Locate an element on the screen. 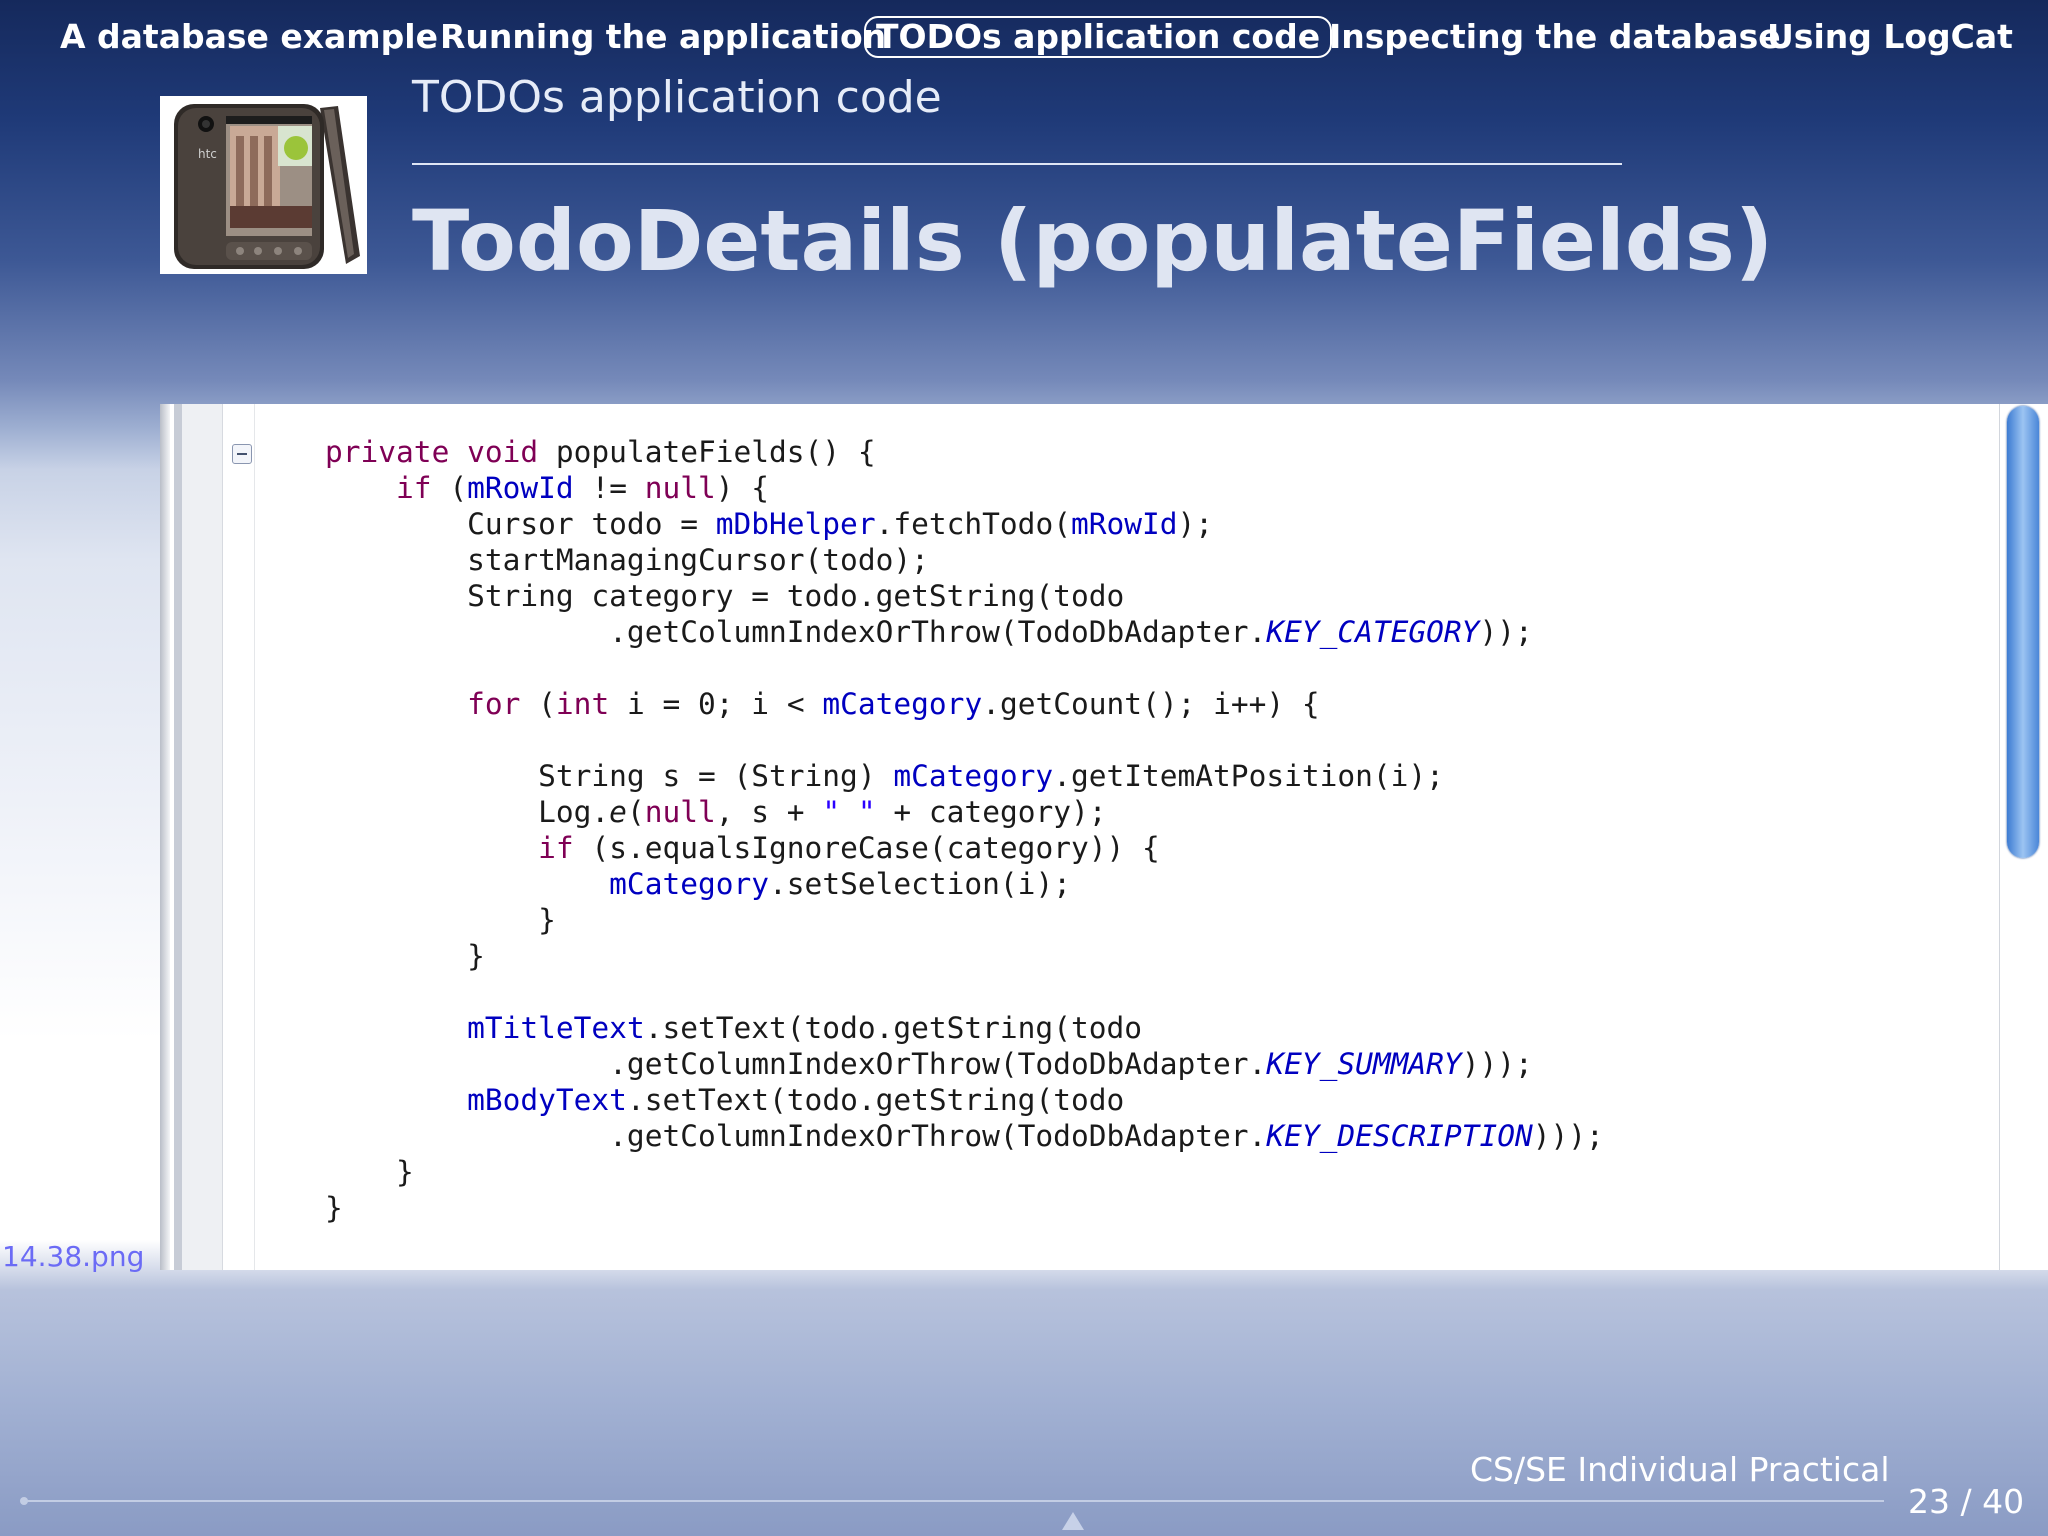 The image size is (2048, 1536). code-line: private void populateFields() { is located at coordinates (600, 452).